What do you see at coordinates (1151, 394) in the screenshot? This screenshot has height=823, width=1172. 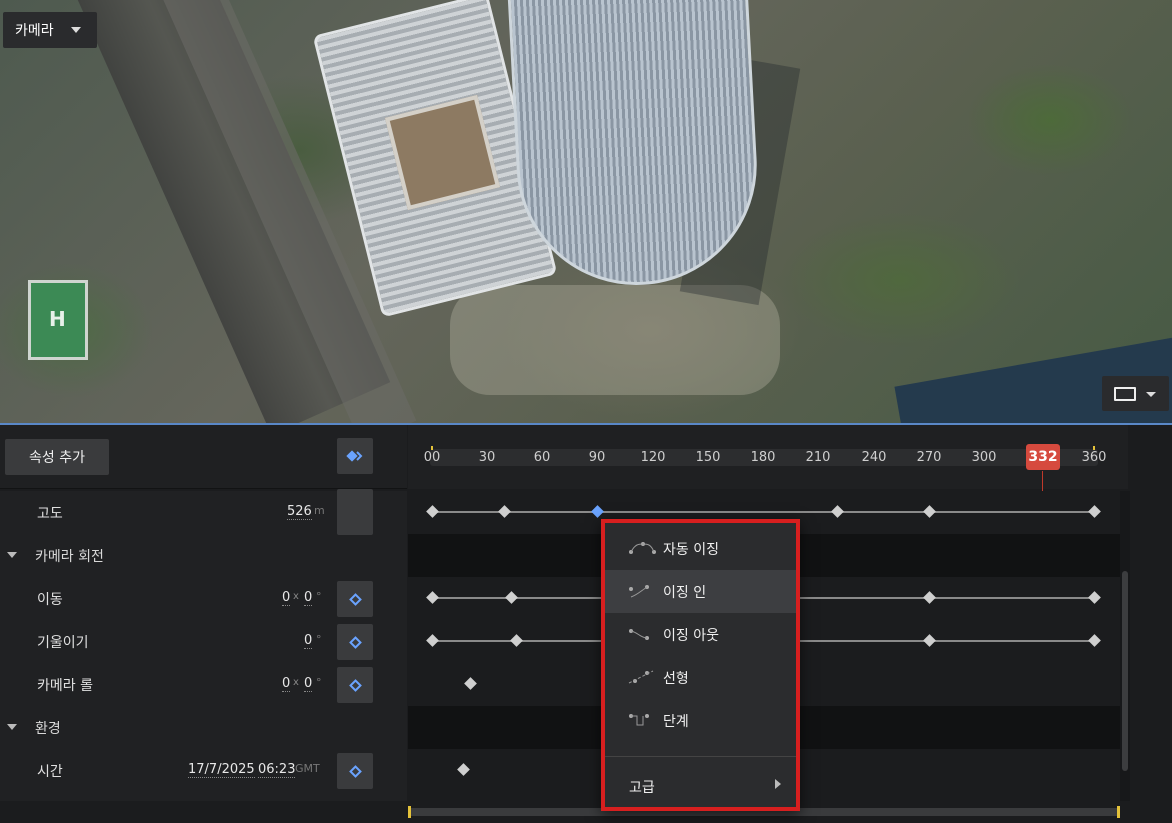 I see `chevron-down-icon` at bounding box center [1151, 394].